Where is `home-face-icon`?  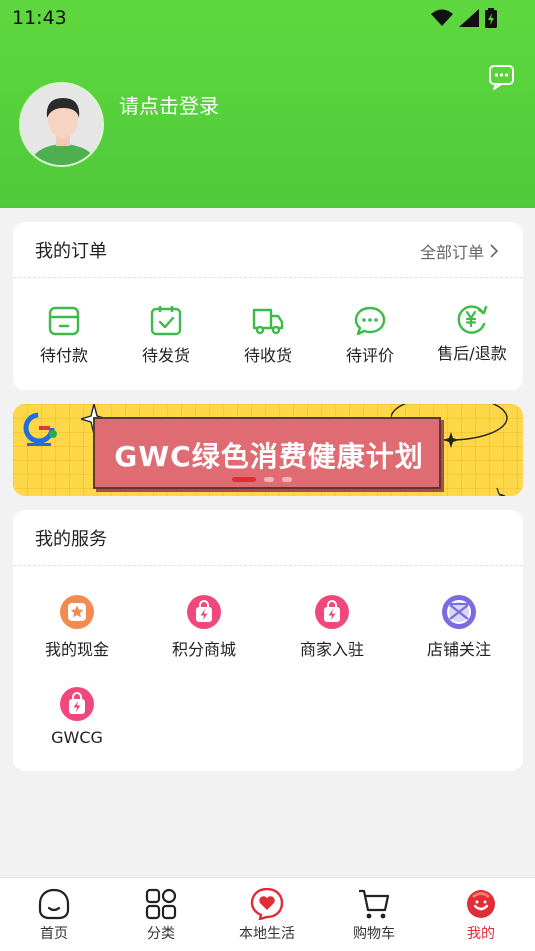 home-face-icon is located at coordinates (54, 904).